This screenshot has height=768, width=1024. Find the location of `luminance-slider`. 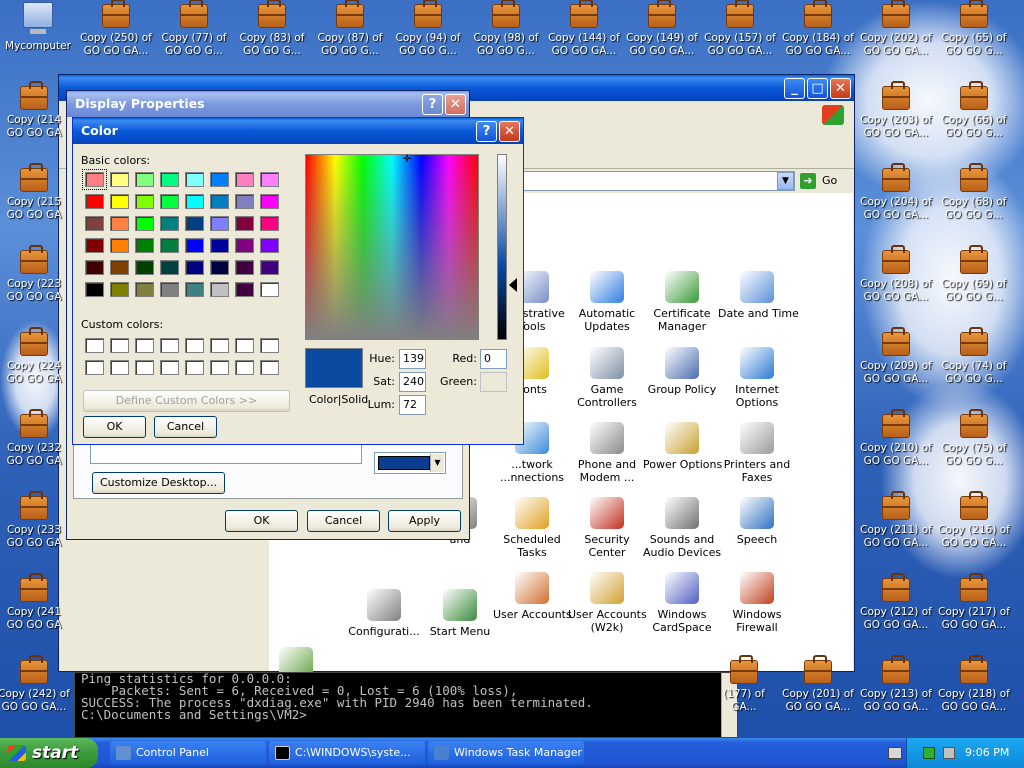

luminance-slider is located at coordinates (502, 247).